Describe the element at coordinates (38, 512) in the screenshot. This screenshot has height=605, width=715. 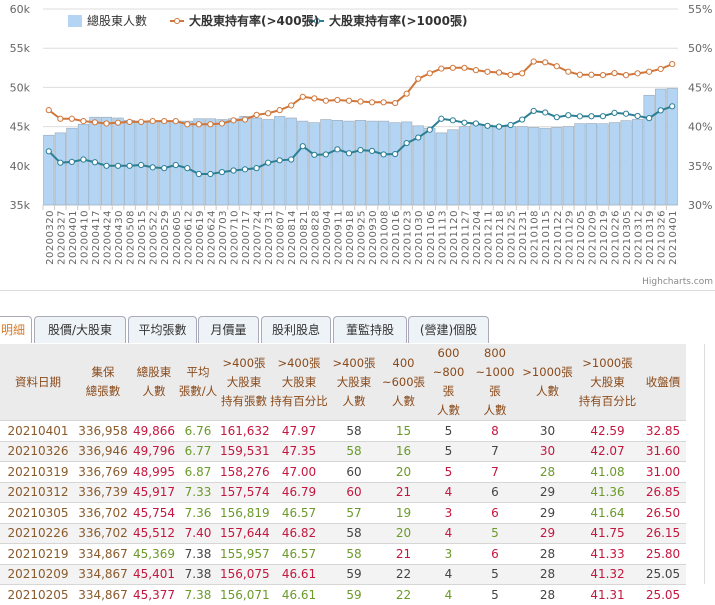
I see `table-cell: 20210305` at that location.